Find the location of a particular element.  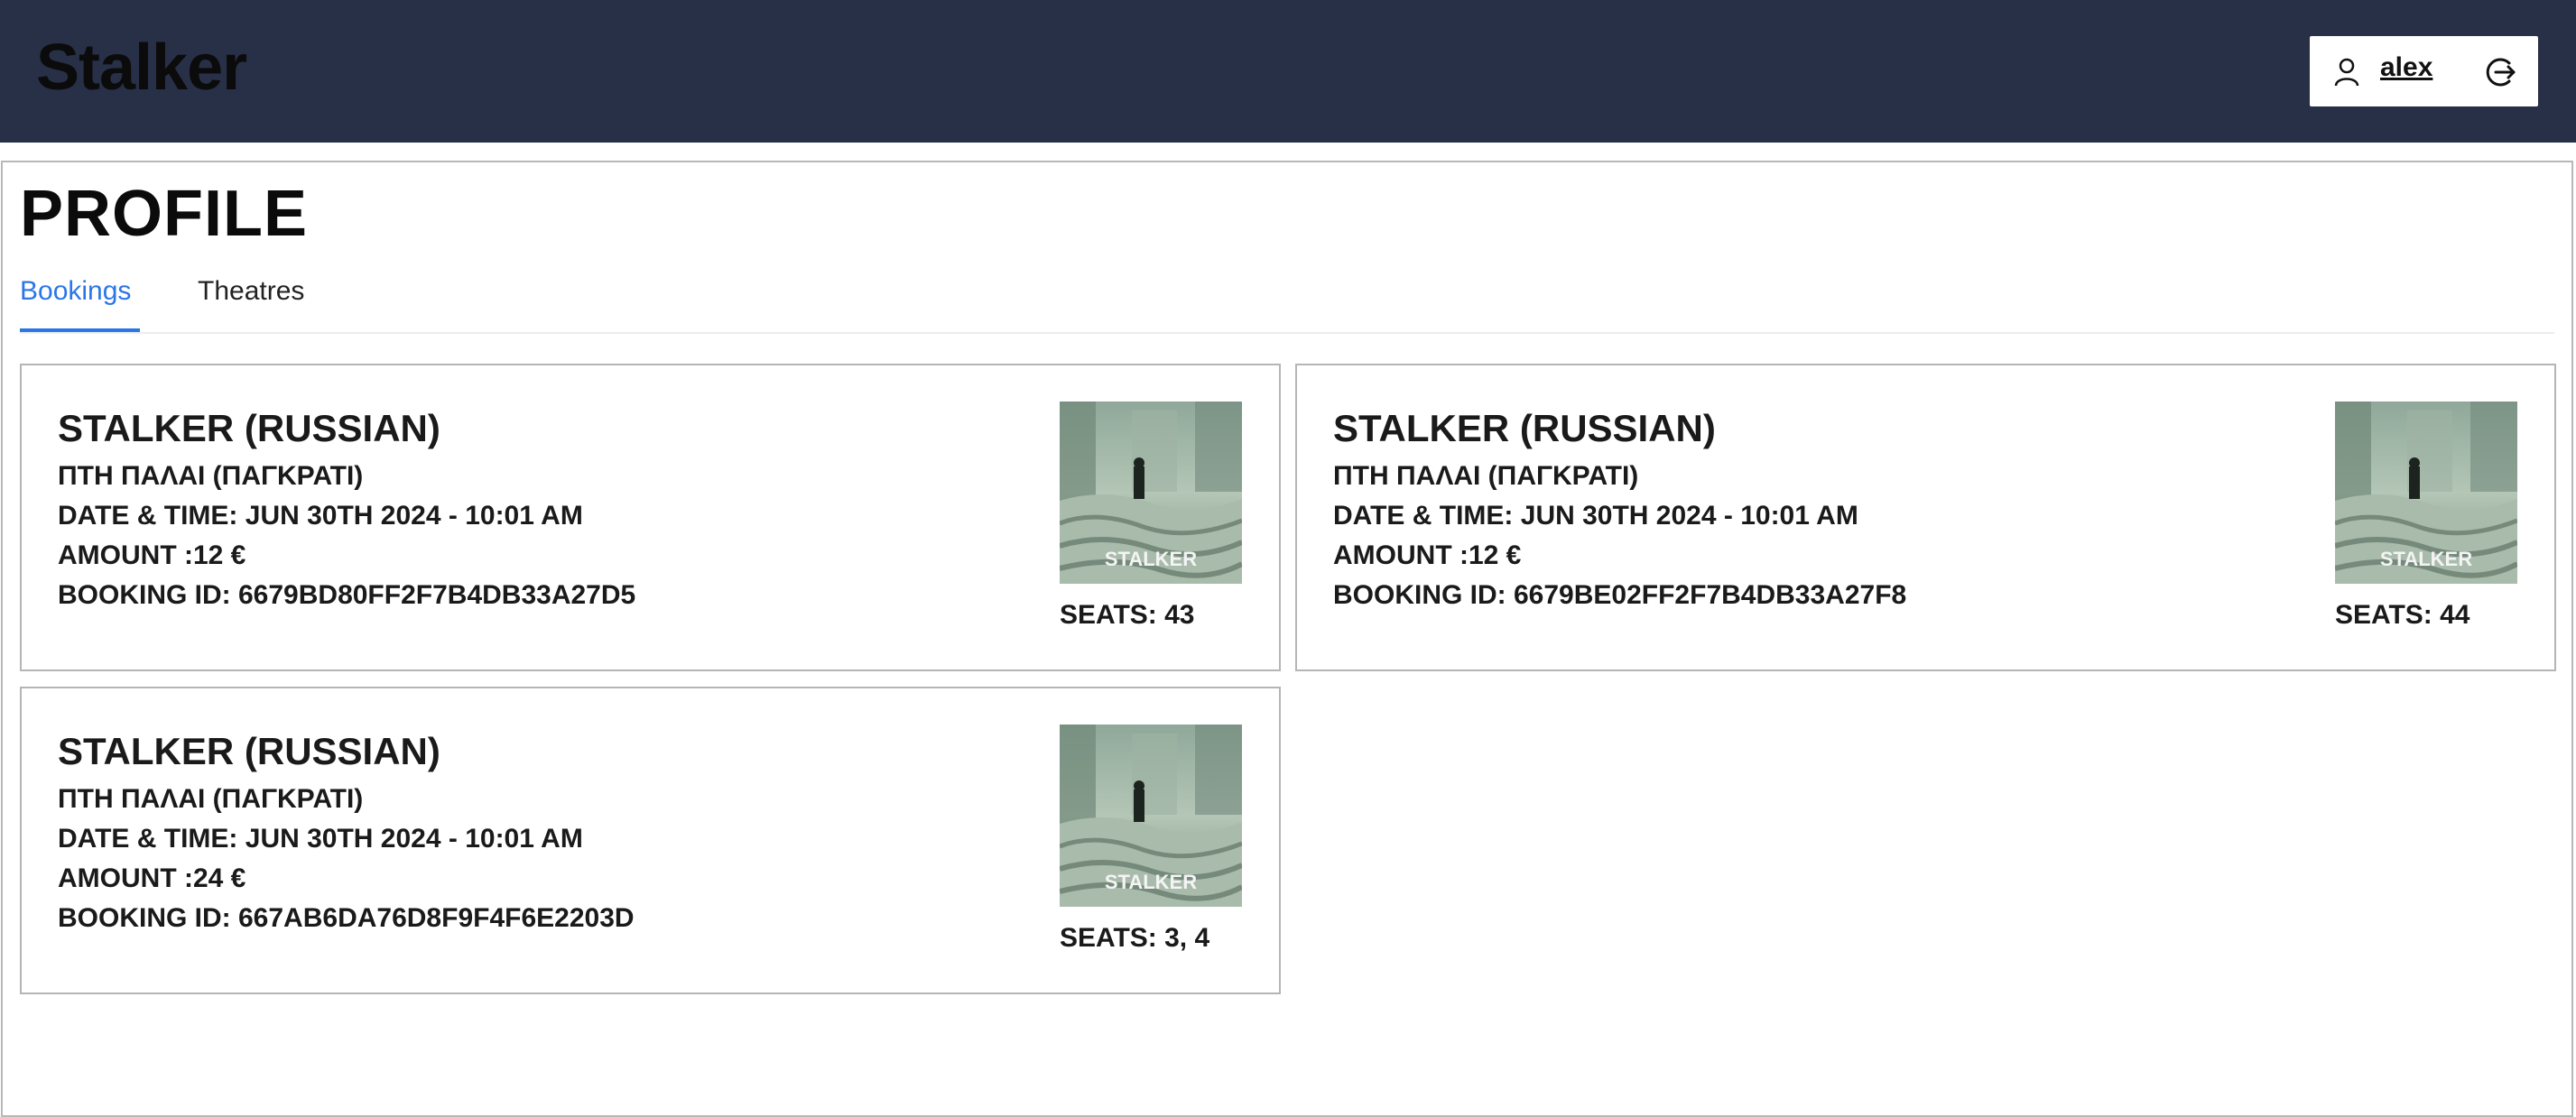

booking-id: BOOKING ID: 667AB6DA76D8F9F4F6E2203D is located at coordinates (346, 918).